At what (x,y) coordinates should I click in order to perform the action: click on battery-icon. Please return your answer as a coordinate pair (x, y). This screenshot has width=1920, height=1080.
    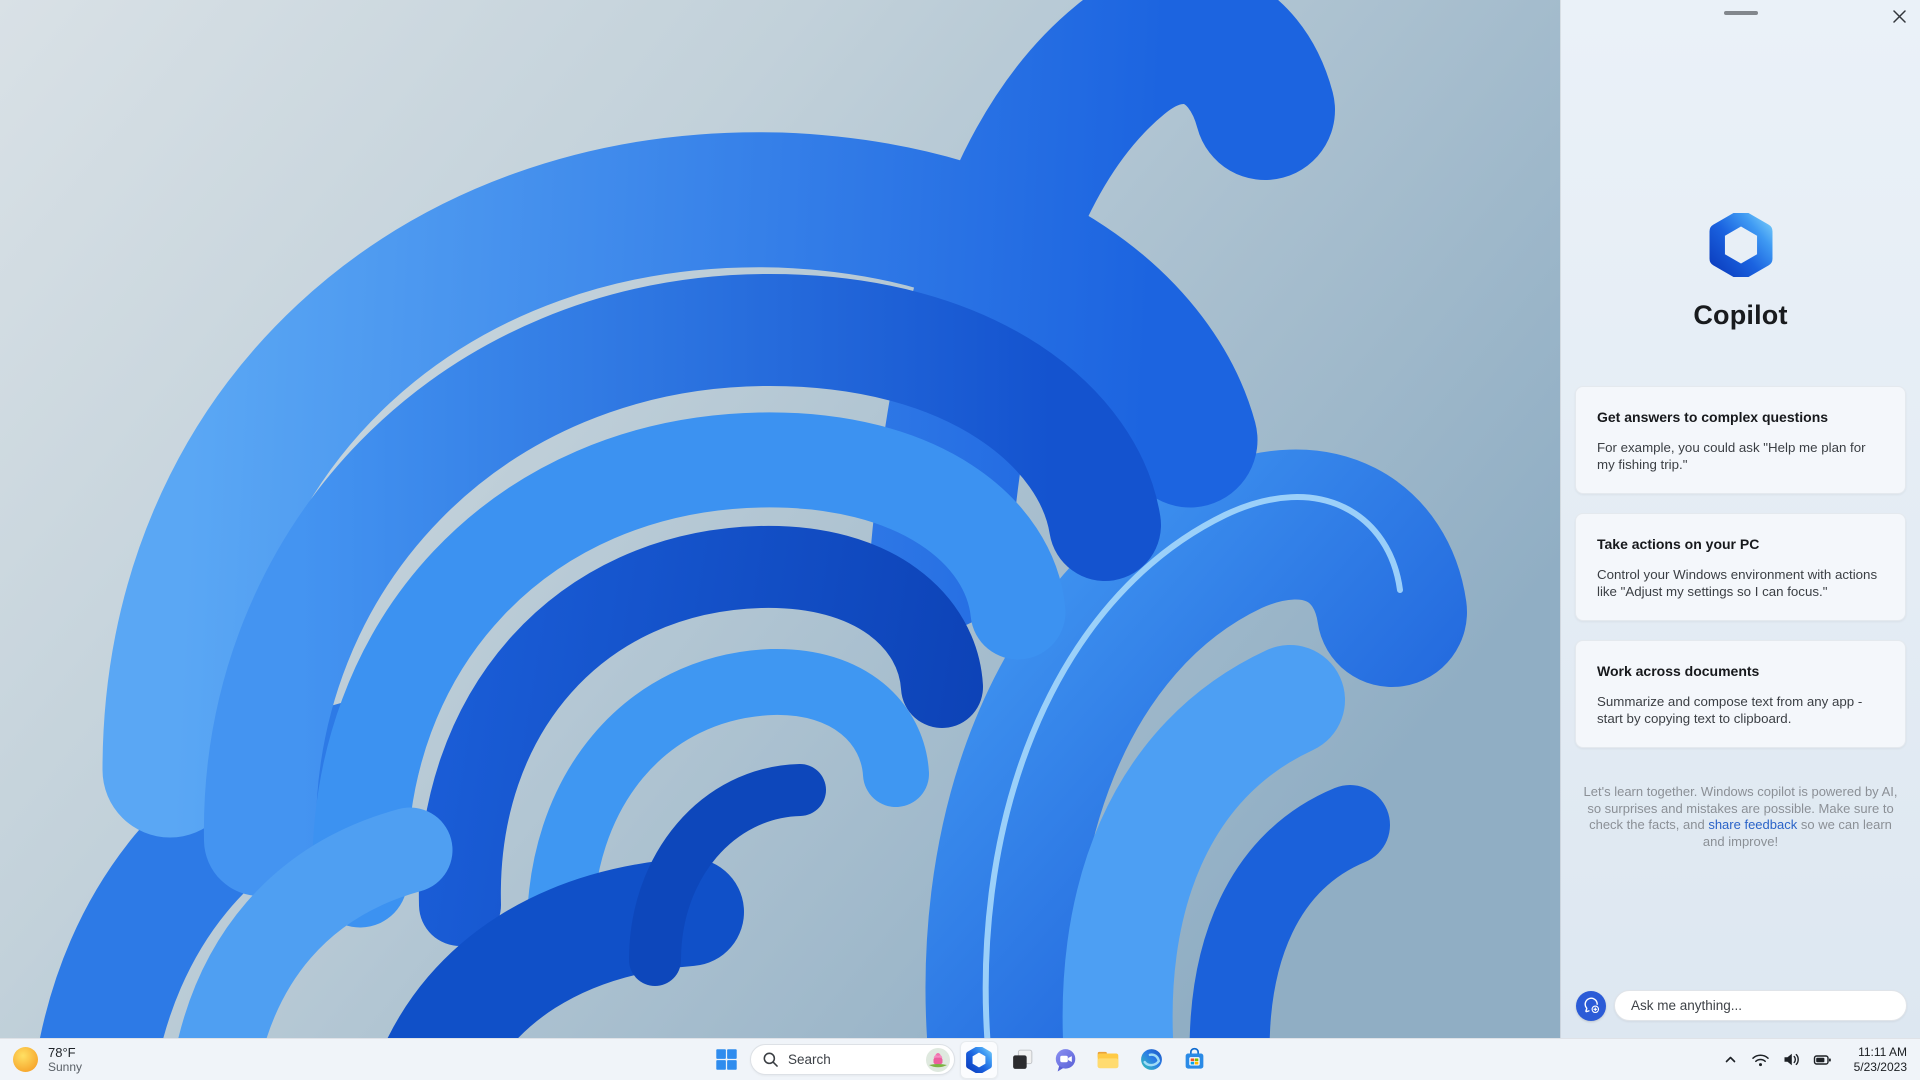
    Looking at the image, I should click on (1822, 1059).